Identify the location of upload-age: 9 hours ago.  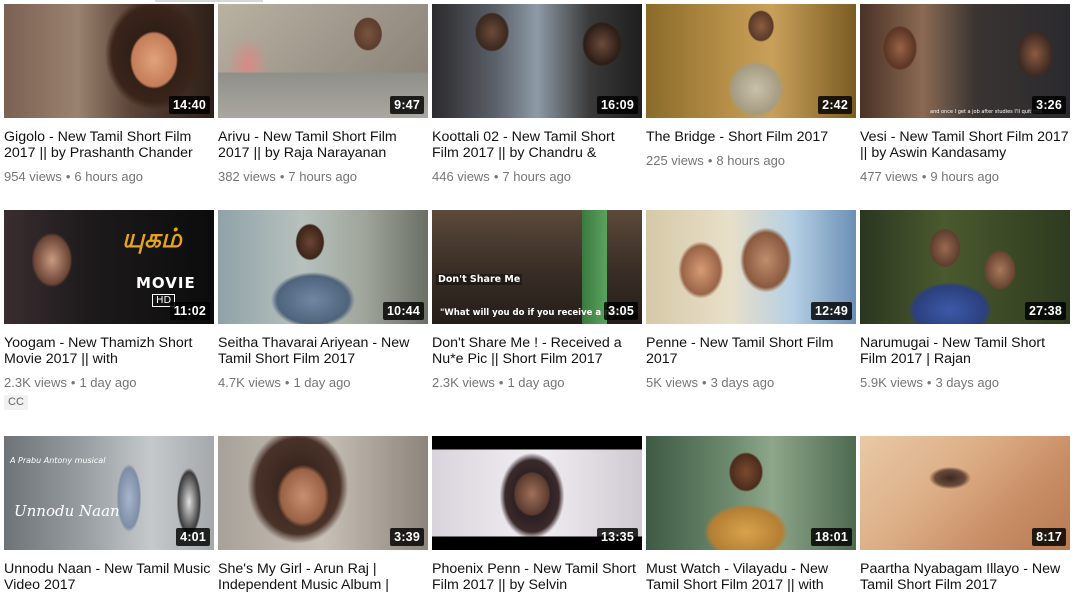
(965, 176).